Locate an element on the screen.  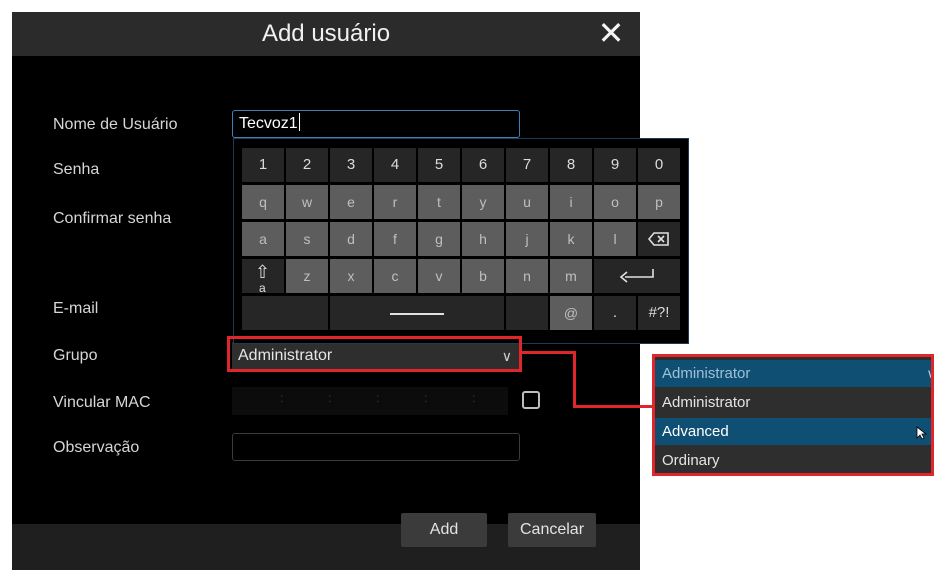
key-y: y is located at coordinates (483, 202).